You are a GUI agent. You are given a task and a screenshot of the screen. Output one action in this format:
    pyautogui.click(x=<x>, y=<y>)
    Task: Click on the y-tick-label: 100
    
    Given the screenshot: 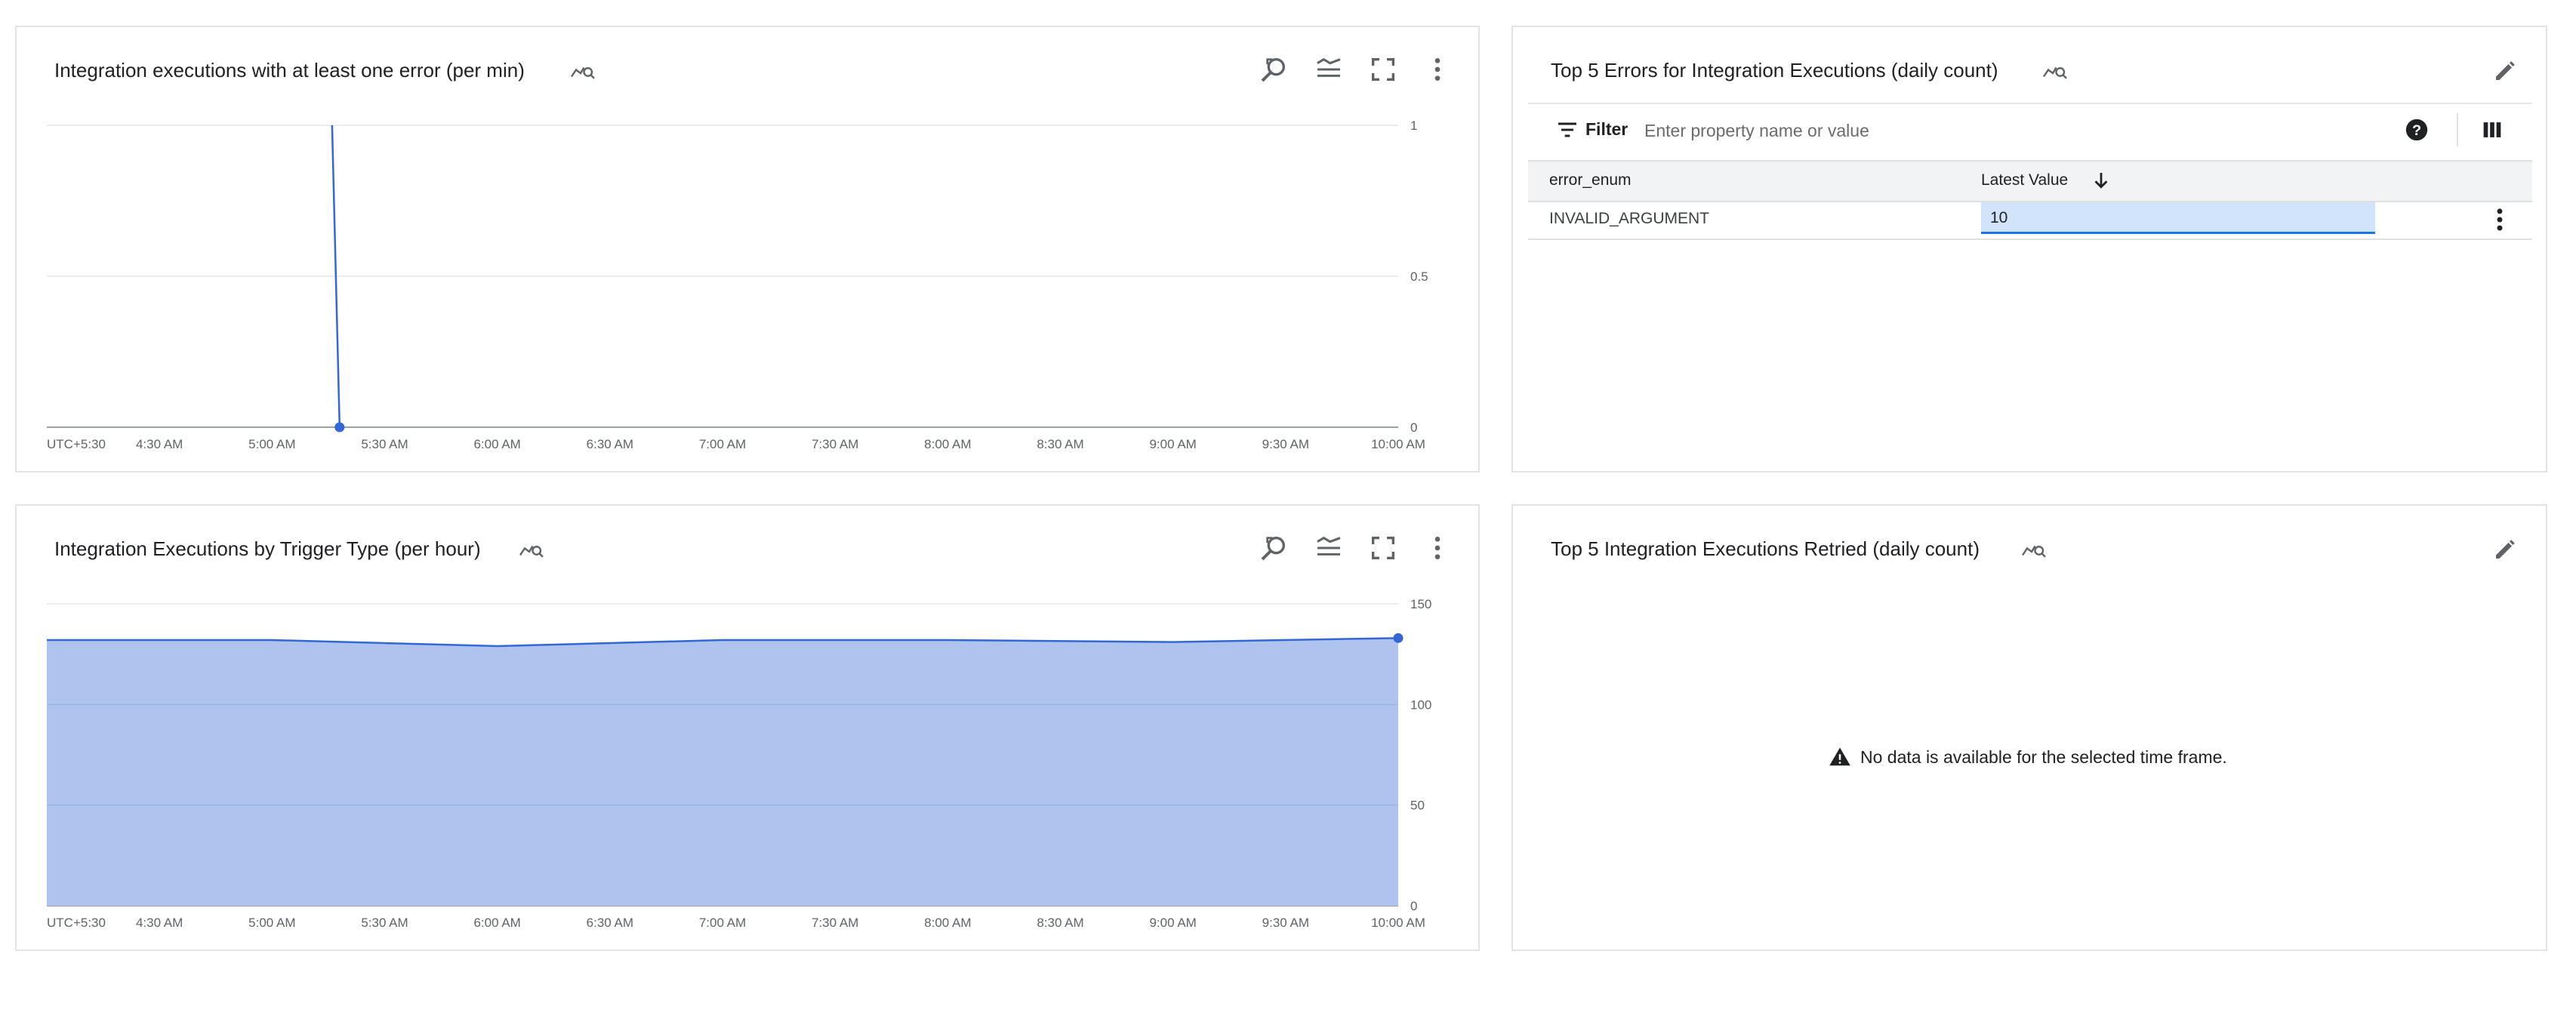 What is the action you would take?
    pyautogui.click(x=1420, y=704)
    